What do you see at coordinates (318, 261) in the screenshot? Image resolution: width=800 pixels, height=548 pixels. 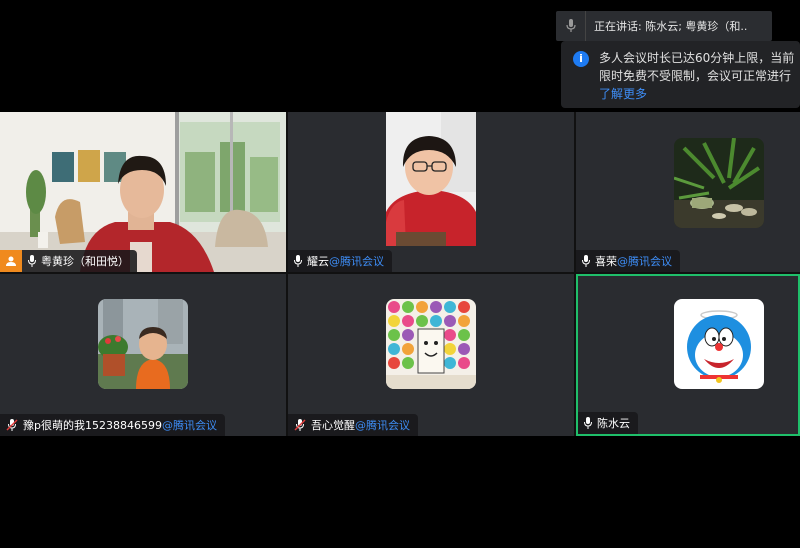 I see `participant-name: 耀云` at bounding box center [318, 261].